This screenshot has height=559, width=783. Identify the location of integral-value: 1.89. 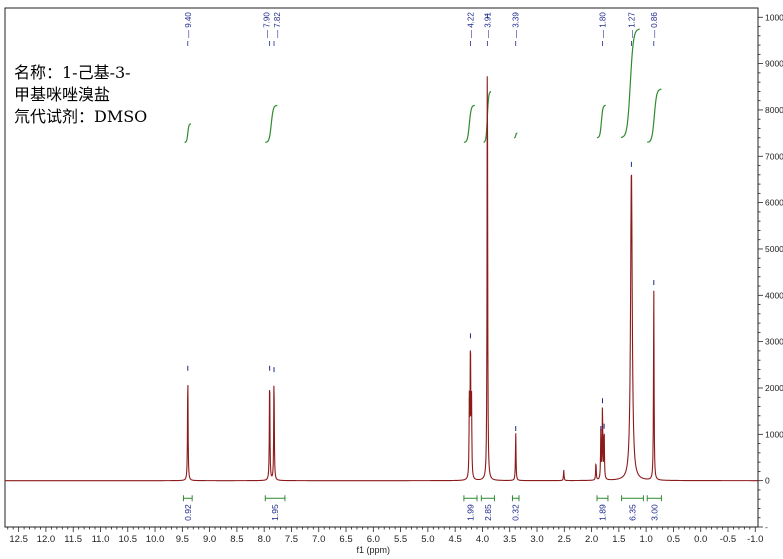
(602, 512).